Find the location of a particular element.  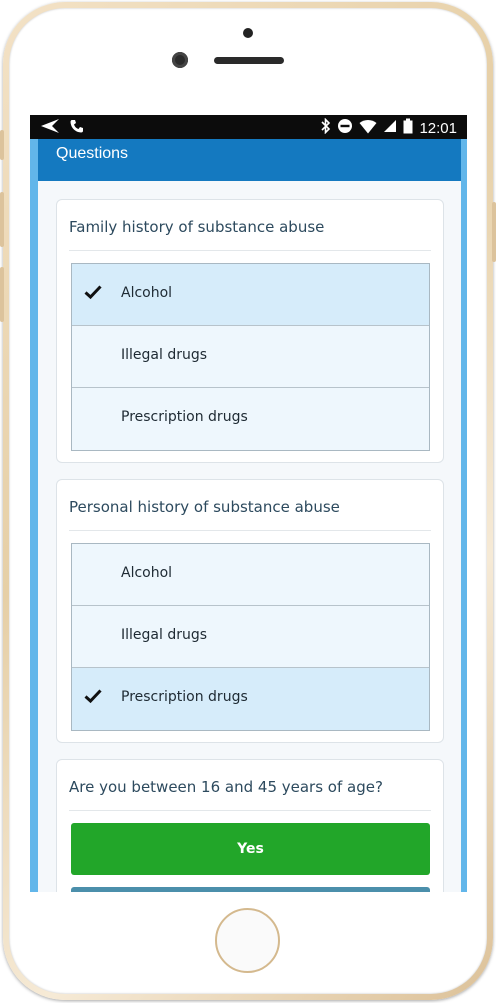

power-button is located at coordinates (494, 232).